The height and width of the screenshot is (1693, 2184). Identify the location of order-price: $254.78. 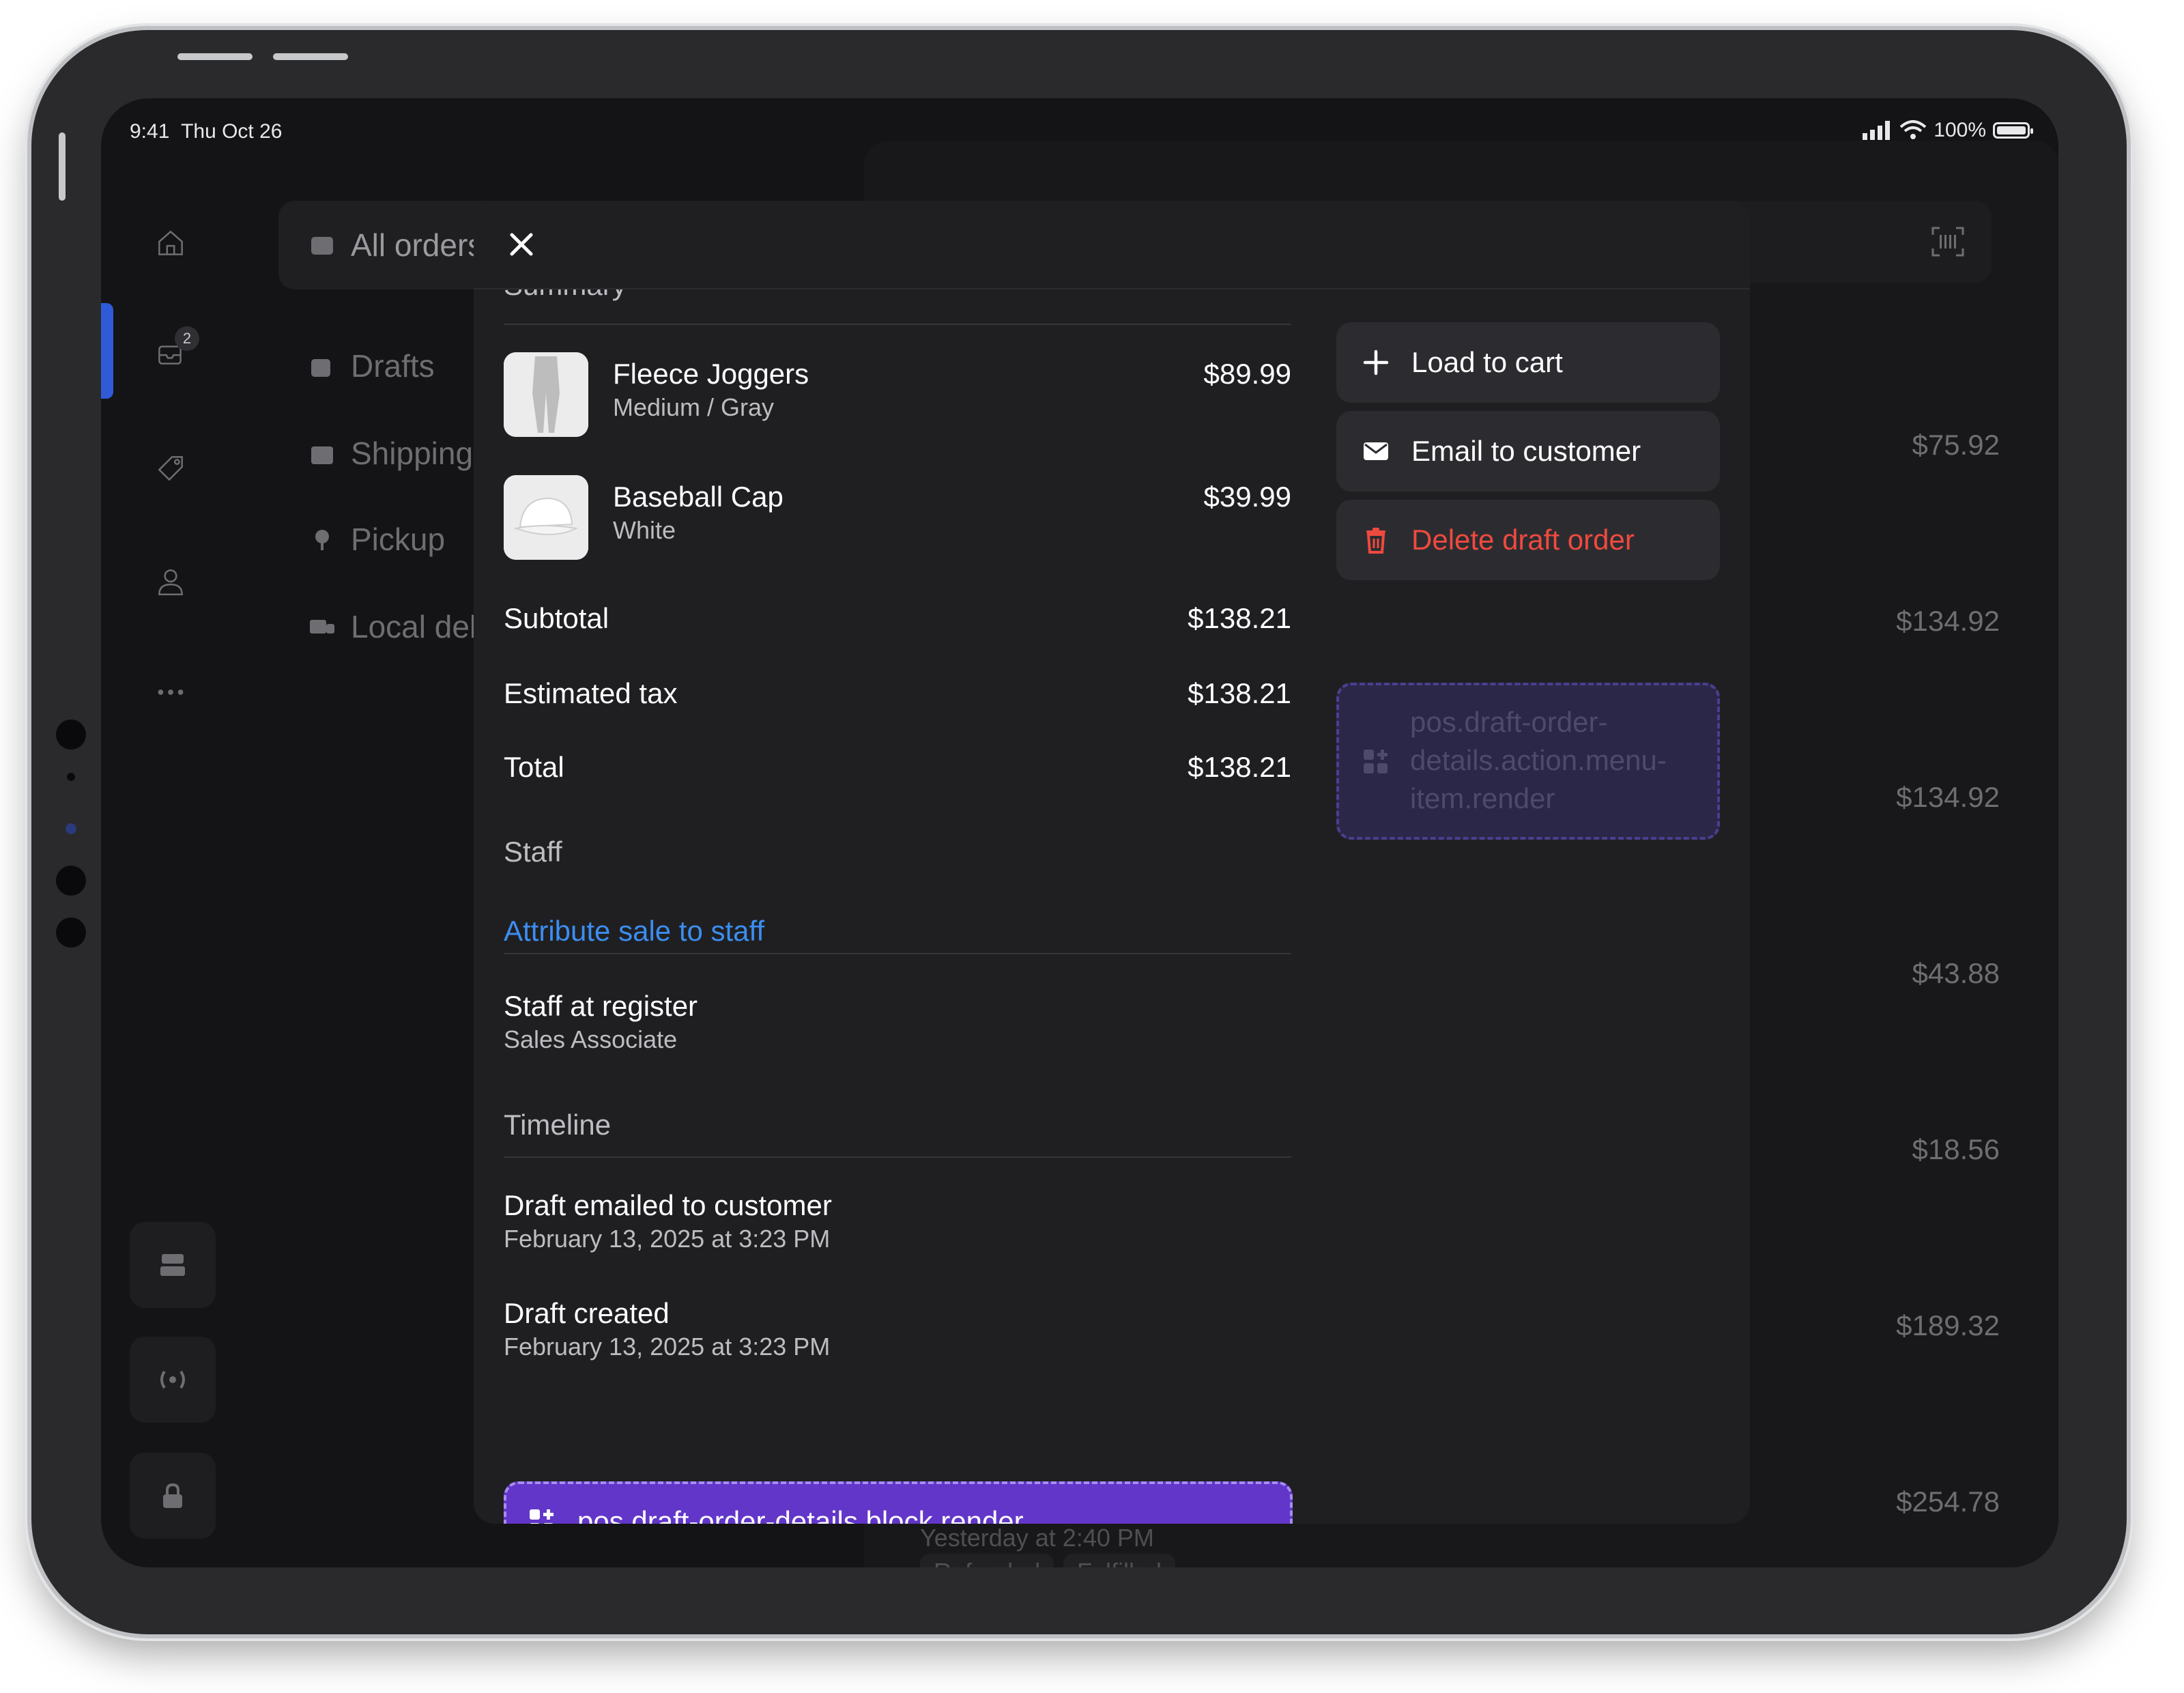
(1948, 1501).